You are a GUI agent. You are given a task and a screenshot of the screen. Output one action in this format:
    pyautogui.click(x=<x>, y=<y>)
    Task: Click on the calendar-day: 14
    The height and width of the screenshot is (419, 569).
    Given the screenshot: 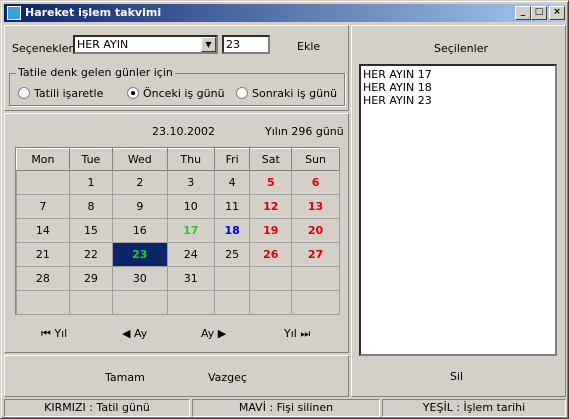 What is the action you would take?
    pyautogui.click(x=43, y=230)
    